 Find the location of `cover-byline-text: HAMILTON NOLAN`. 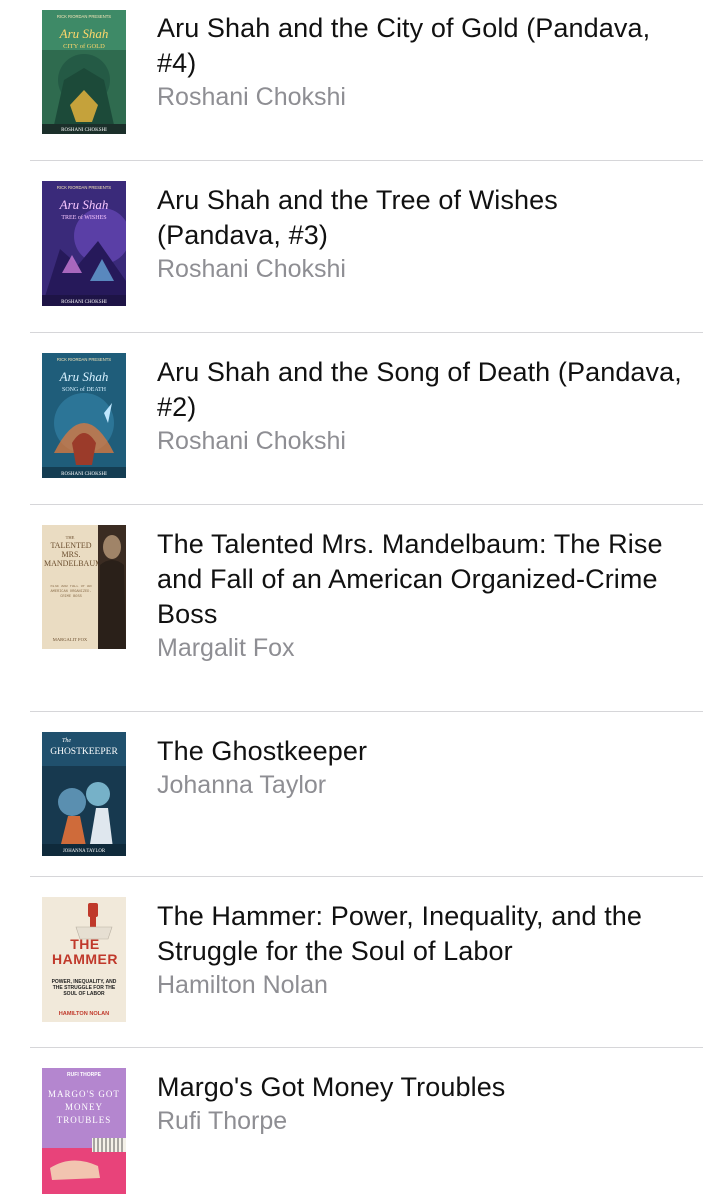

cover-byline-text: HAMILTON NOLAN is located at coordinates (84, 1014).